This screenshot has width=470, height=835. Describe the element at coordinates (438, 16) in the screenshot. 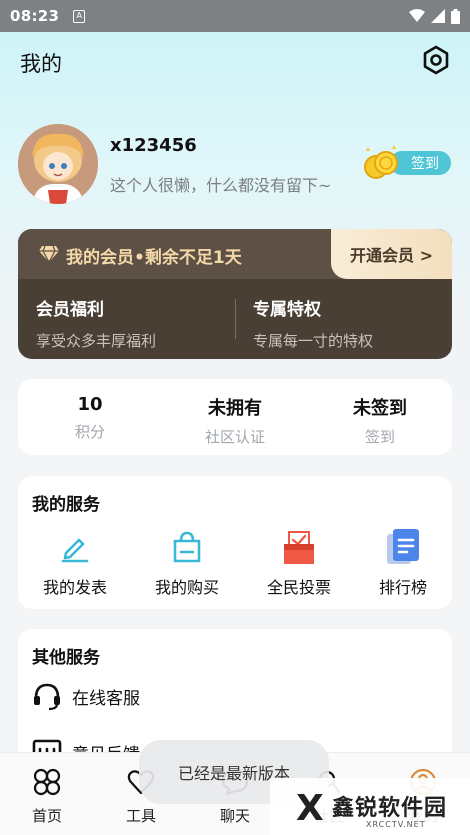

I see `signal-icon` at that location.